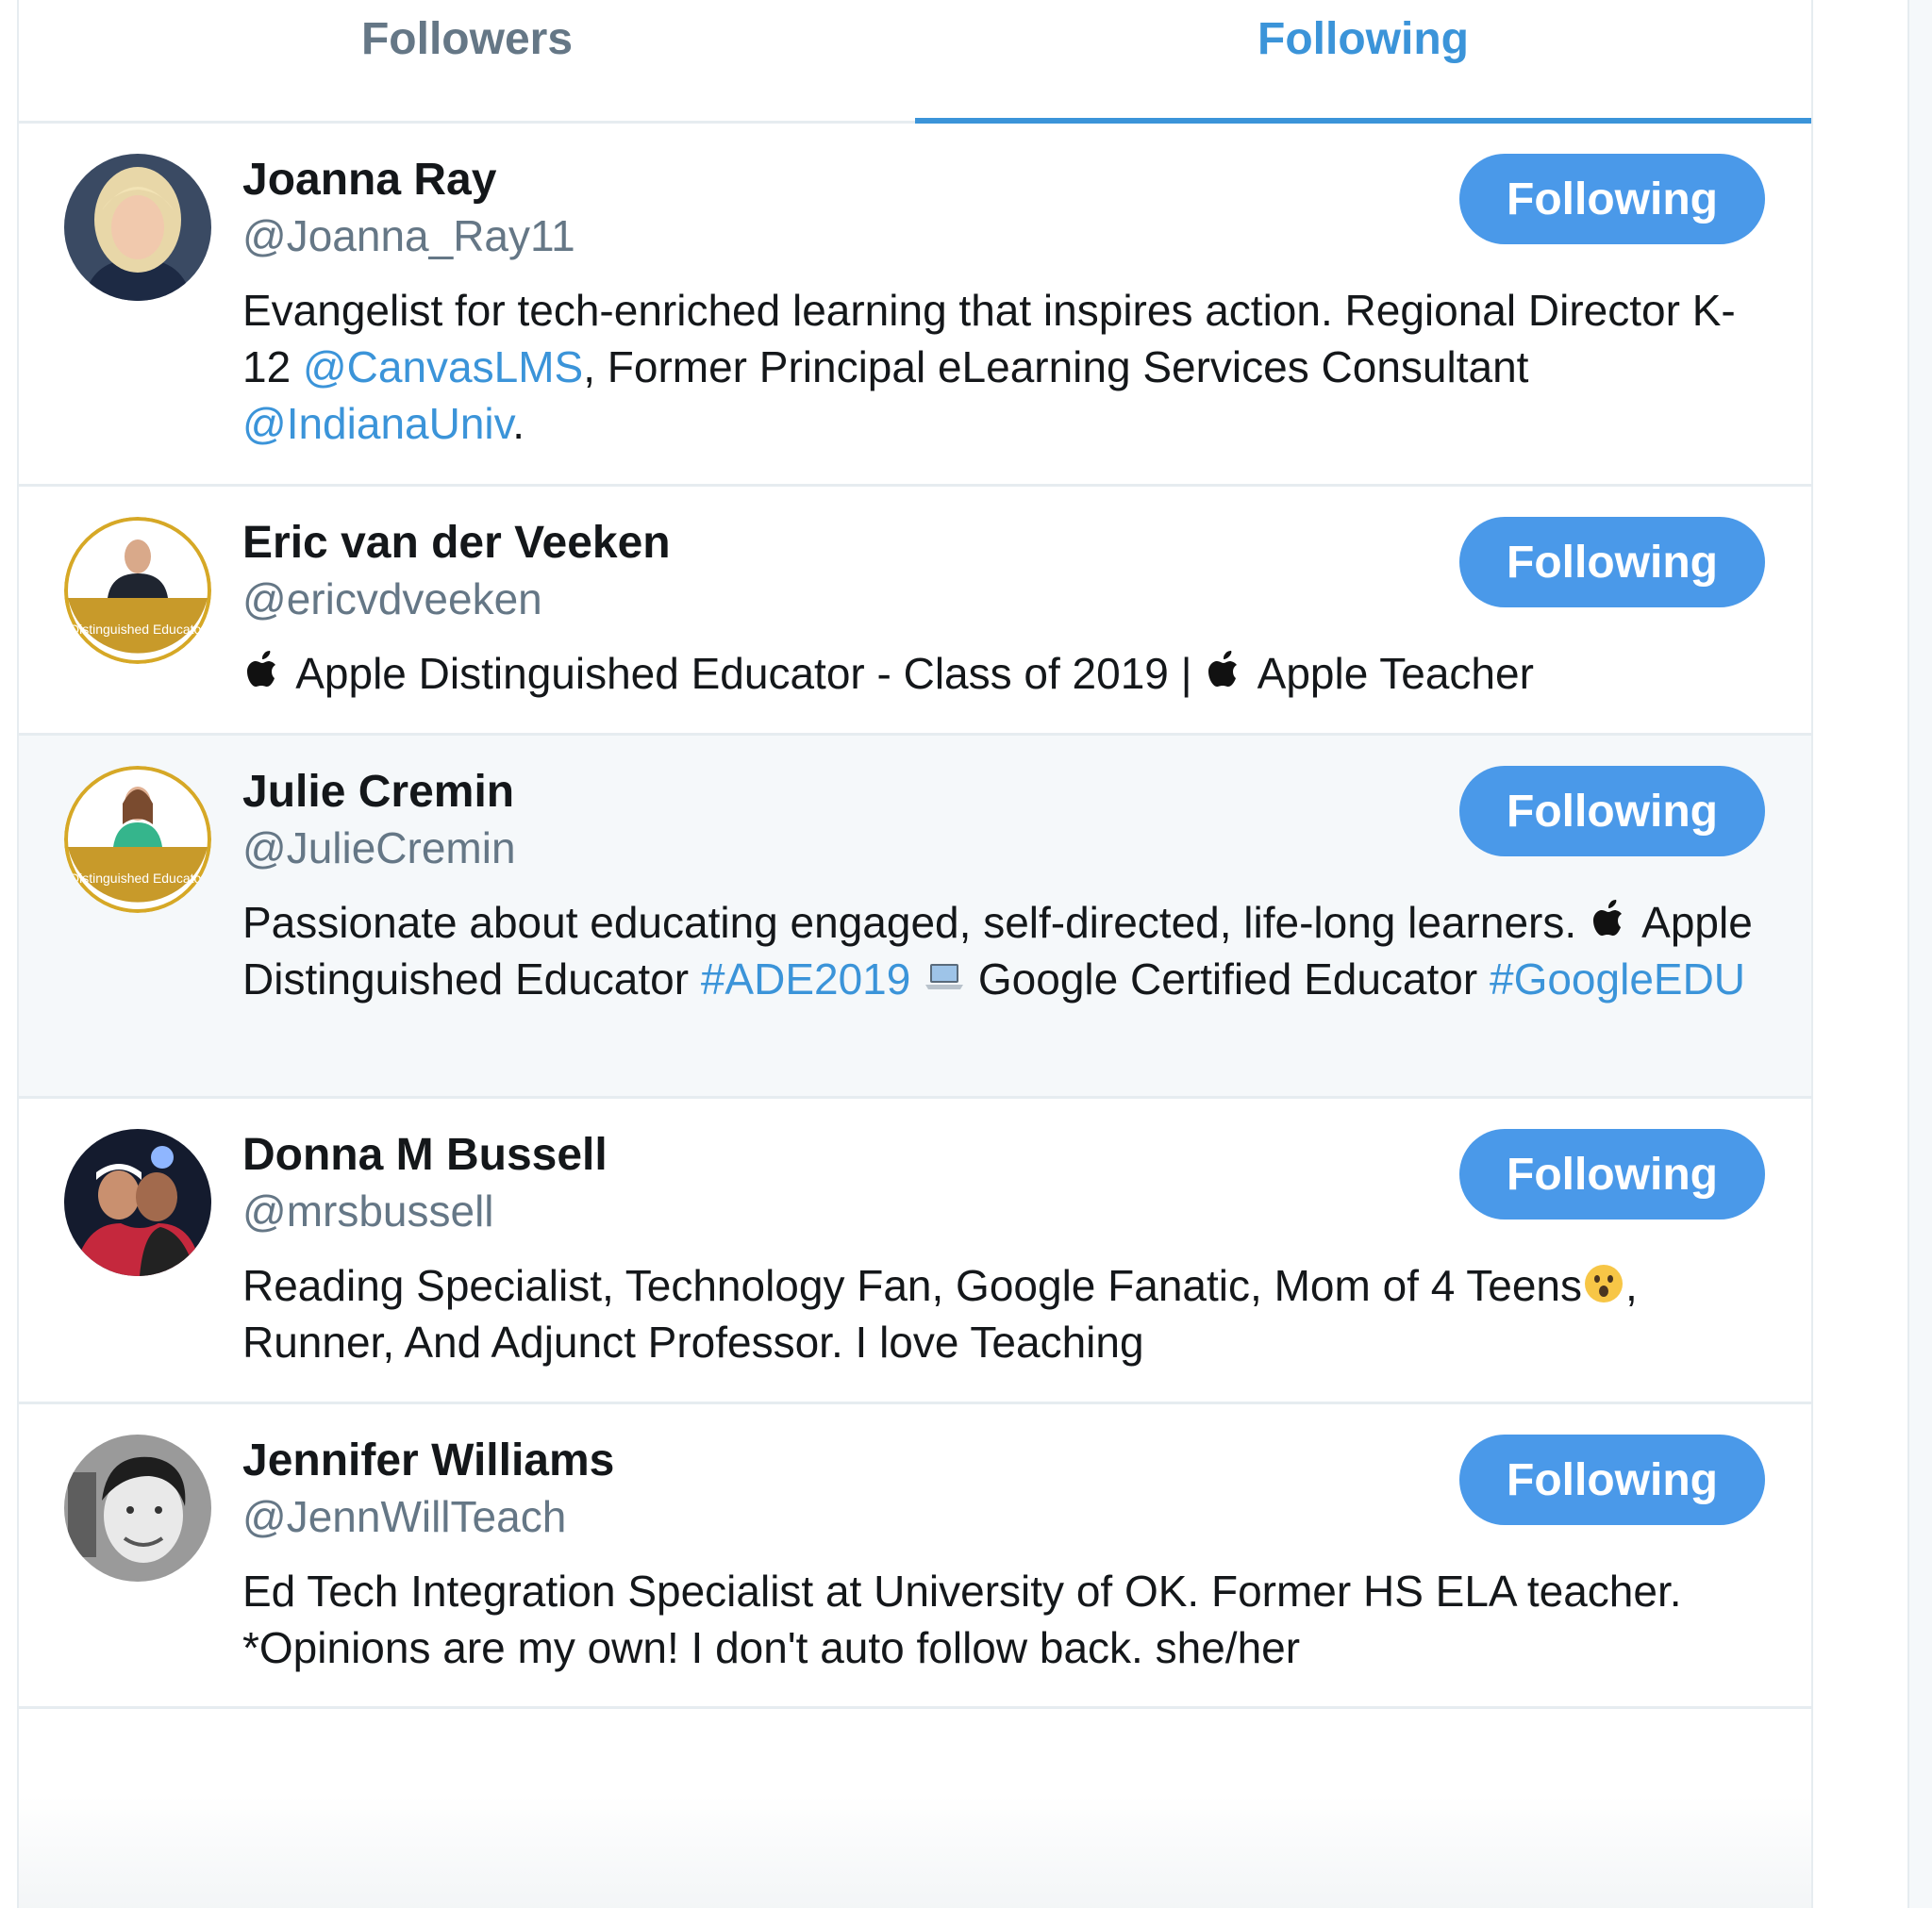 The image size is (1932, 1908). I want to click on user-handle: @ericvdveeken, so click(392, 598).